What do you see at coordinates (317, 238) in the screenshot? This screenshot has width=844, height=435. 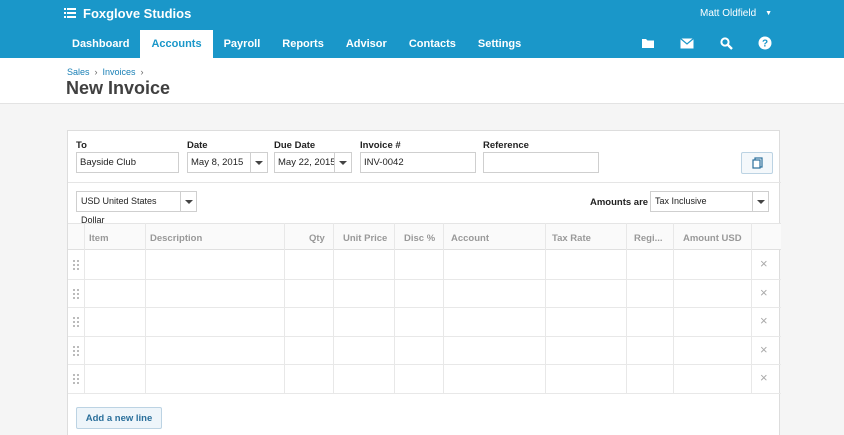 I see `col-qty: Qty` at bounding box center [317, 238].